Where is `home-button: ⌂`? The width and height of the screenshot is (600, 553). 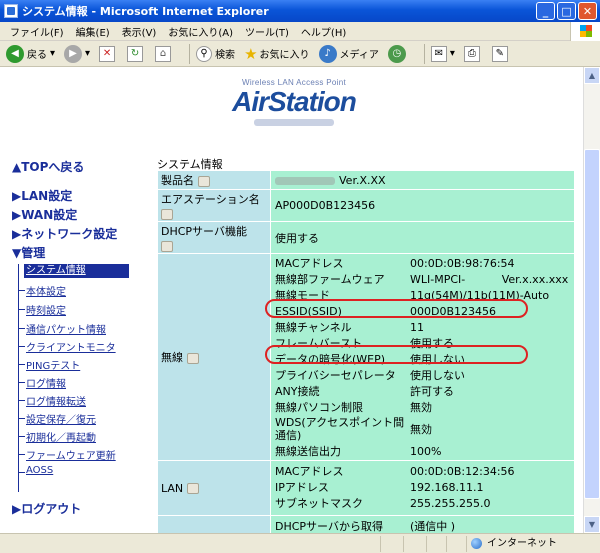
home-button: ⌂ is located at coordinates (164, 53).